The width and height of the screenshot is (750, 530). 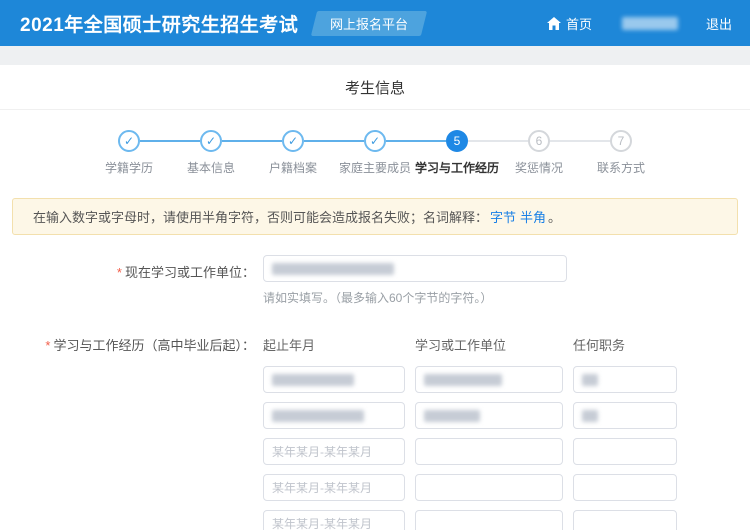 I want to click on experience-row2-unit-input, so click(x=489, y=415).